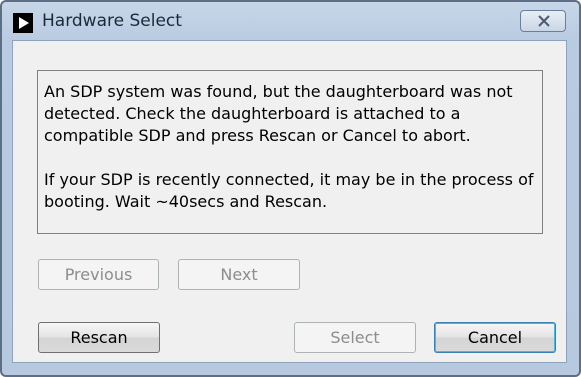 The image size is (581, 377). I want to click on play-triangle-icon, so click(23, 23).